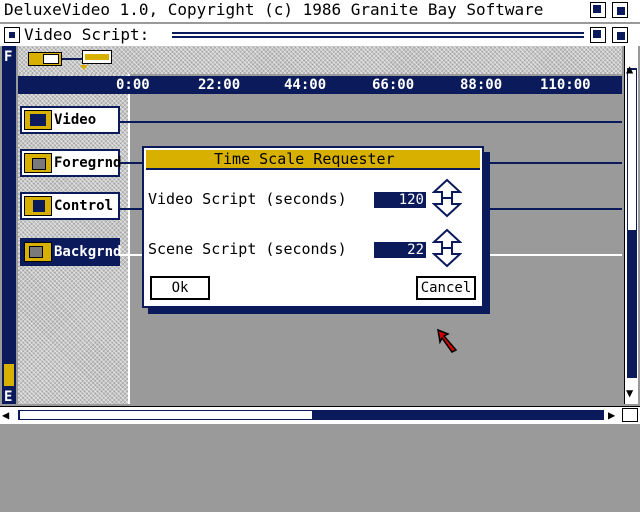 The image size is (640, 512). Describe the element at coordinates (9, 375) in the screenshot. I see `frame-strip-marker` at that location.